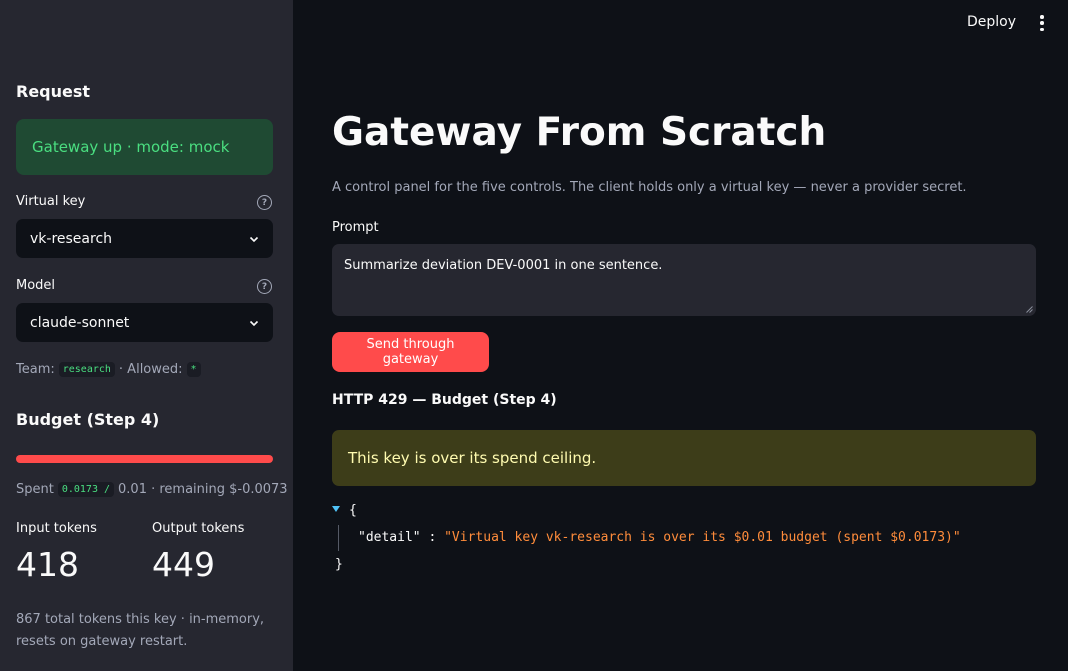 This screenshot has width=1068, height=671. Describe the element at coordinates (264, 202) in the screenshot. I see `virtual-key-help-icon: ?` at that location.